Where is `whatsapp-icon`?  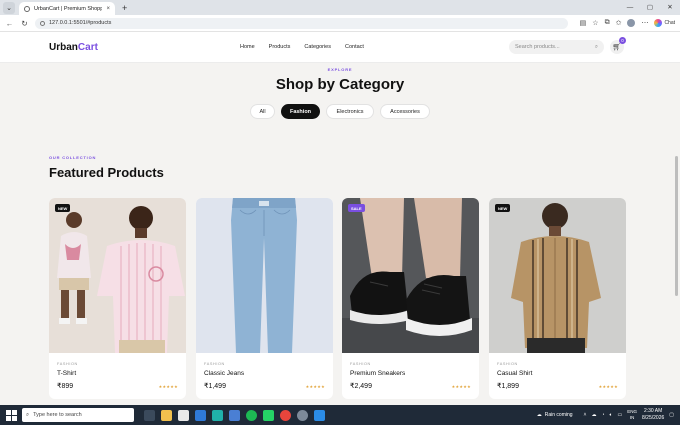 whatsapp-icon is located at coordinates (268, 415).